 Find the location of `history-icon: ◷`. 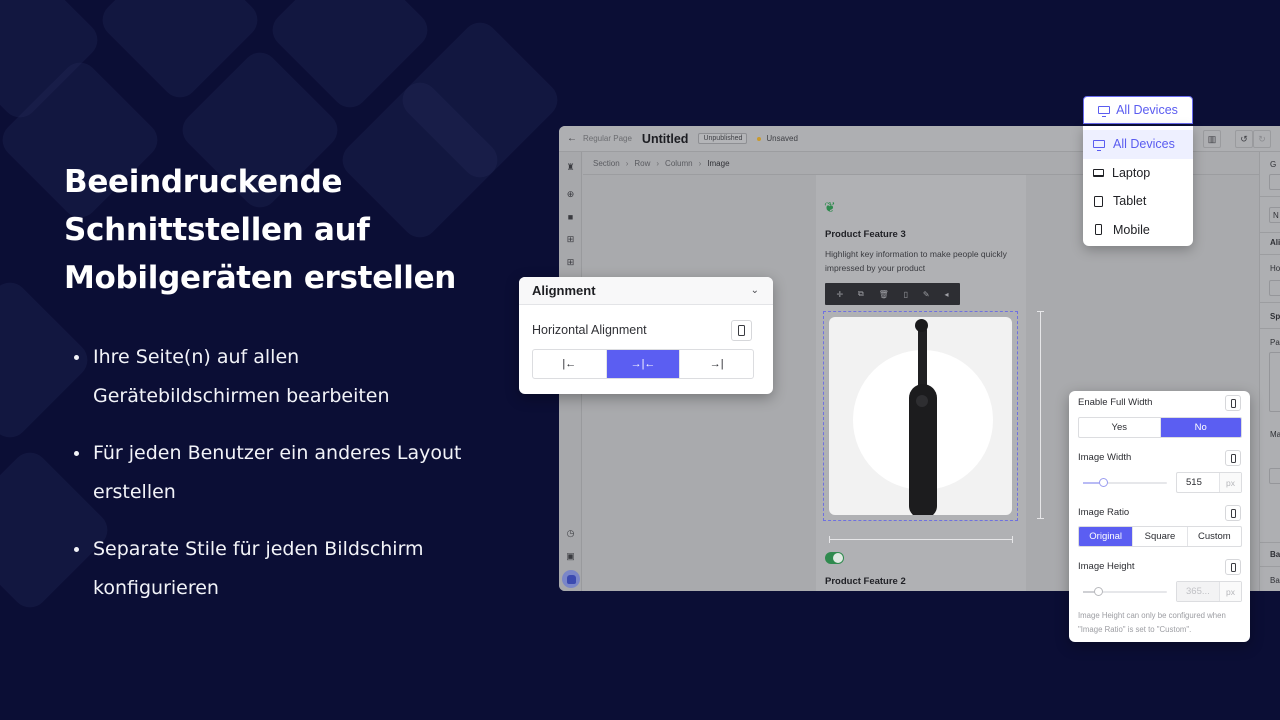

history-icon: ◷ is located at coordinates (570, 533).